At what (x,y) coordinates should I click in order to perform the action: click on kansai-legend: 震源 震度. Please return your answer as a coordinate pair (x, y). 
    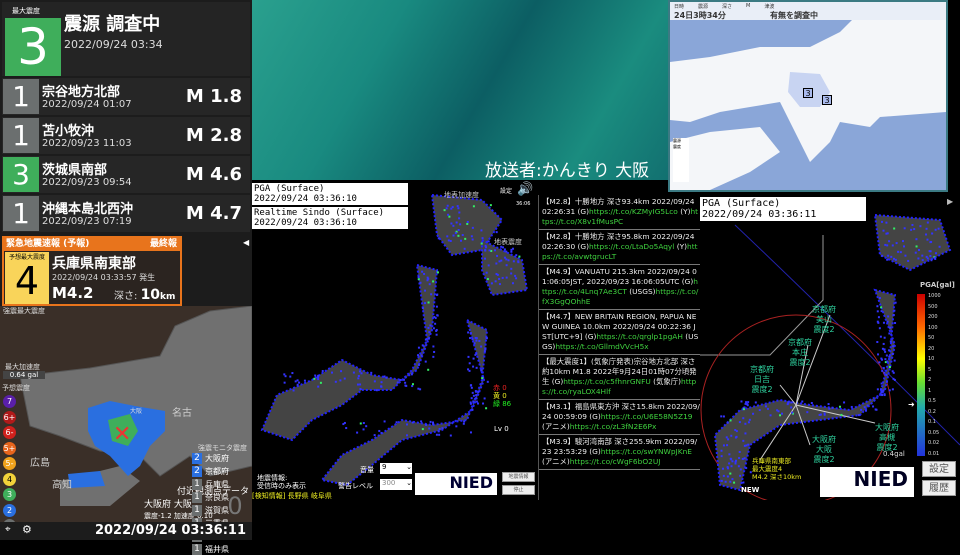
    Looking at the image, I should click on (681, 160).